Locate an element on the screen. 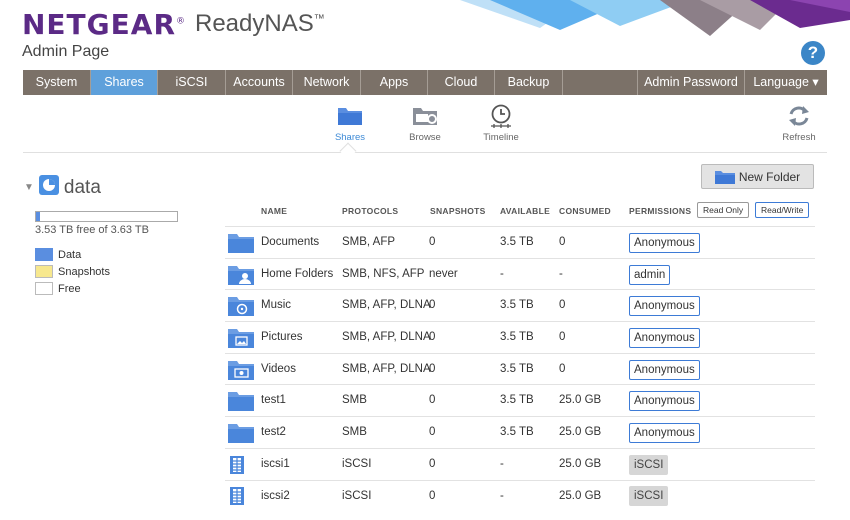 The height and width of the screenshot is (520, 850). table-row: test2 SMB 0 3.5 TB 25.0 GB Anonymous is located at coordinates (520, 432).